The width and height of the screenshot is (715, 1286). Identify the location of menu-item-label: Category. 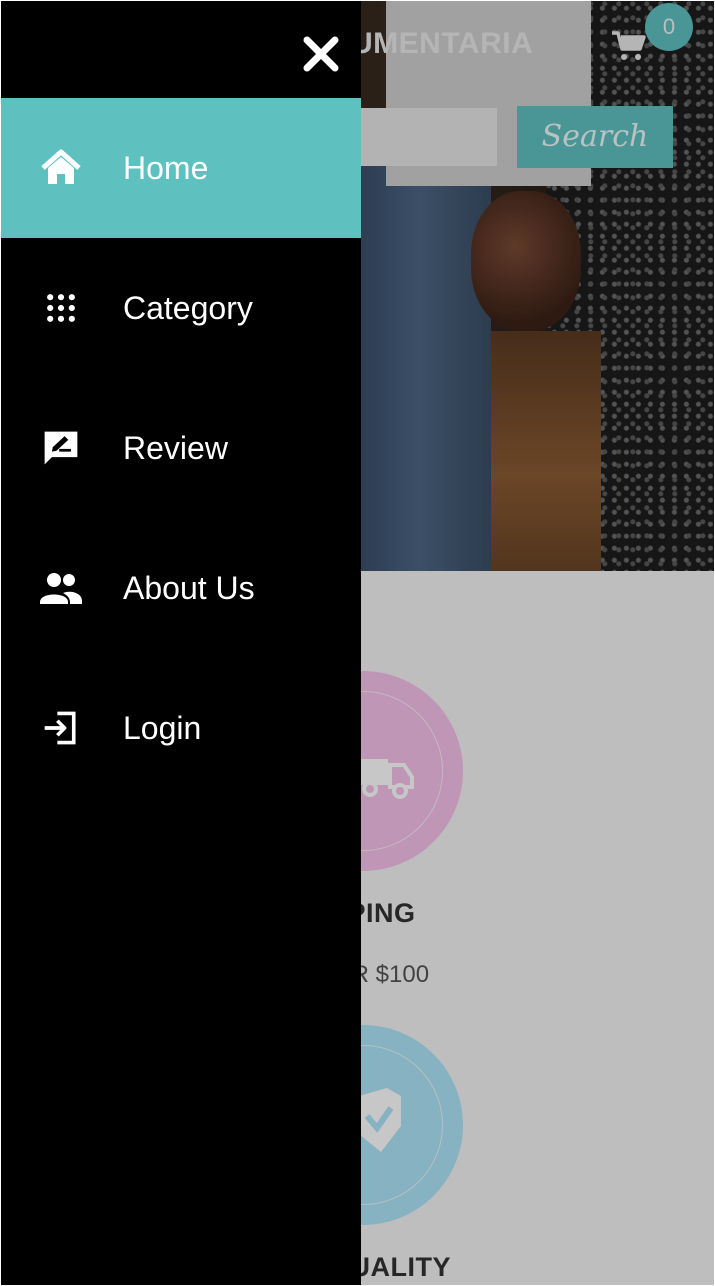
(188, 307).